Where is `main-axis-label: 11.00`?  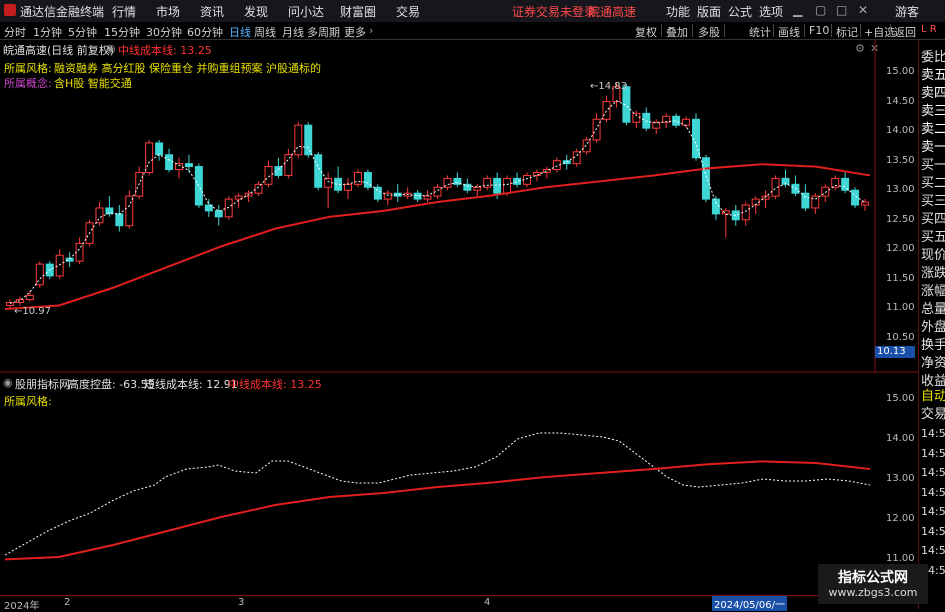 main-axis-label: 11.00 is located at coordinates (900, 308).